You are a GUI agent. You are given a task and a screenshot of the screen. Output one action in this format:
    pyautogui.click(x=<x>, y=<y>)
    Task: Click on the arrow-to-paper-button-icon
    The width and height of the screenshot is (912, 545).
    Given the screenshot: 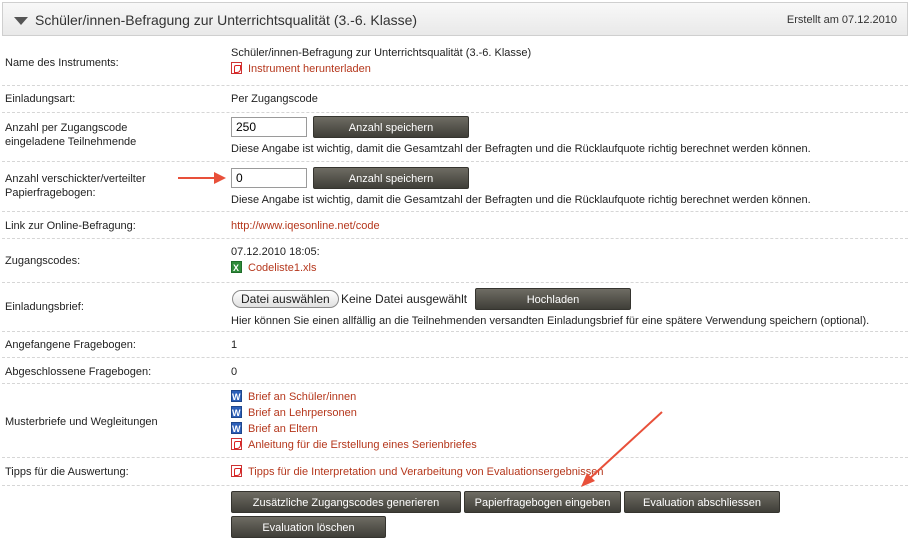 What is the action you would take?
    pyautogui.click(x=622, y=449)
    